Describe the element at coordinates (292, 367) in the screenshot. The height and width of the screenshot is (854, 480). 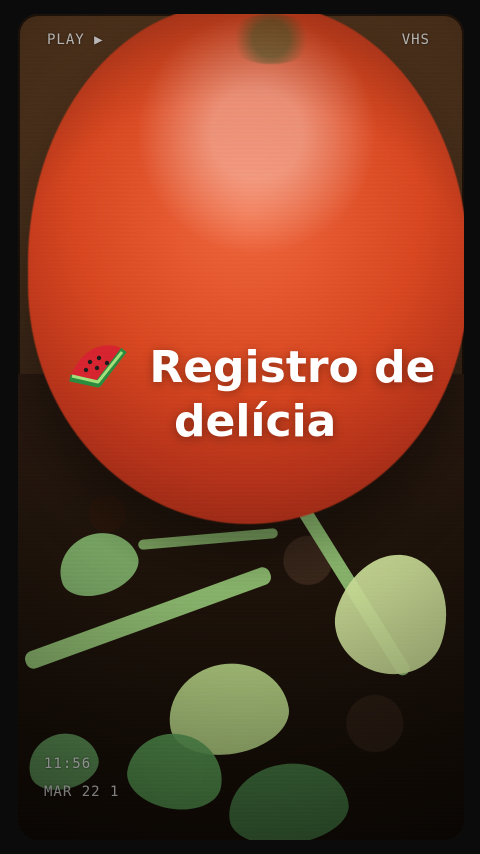
I see `caption-text-1: Registro de` at that location.